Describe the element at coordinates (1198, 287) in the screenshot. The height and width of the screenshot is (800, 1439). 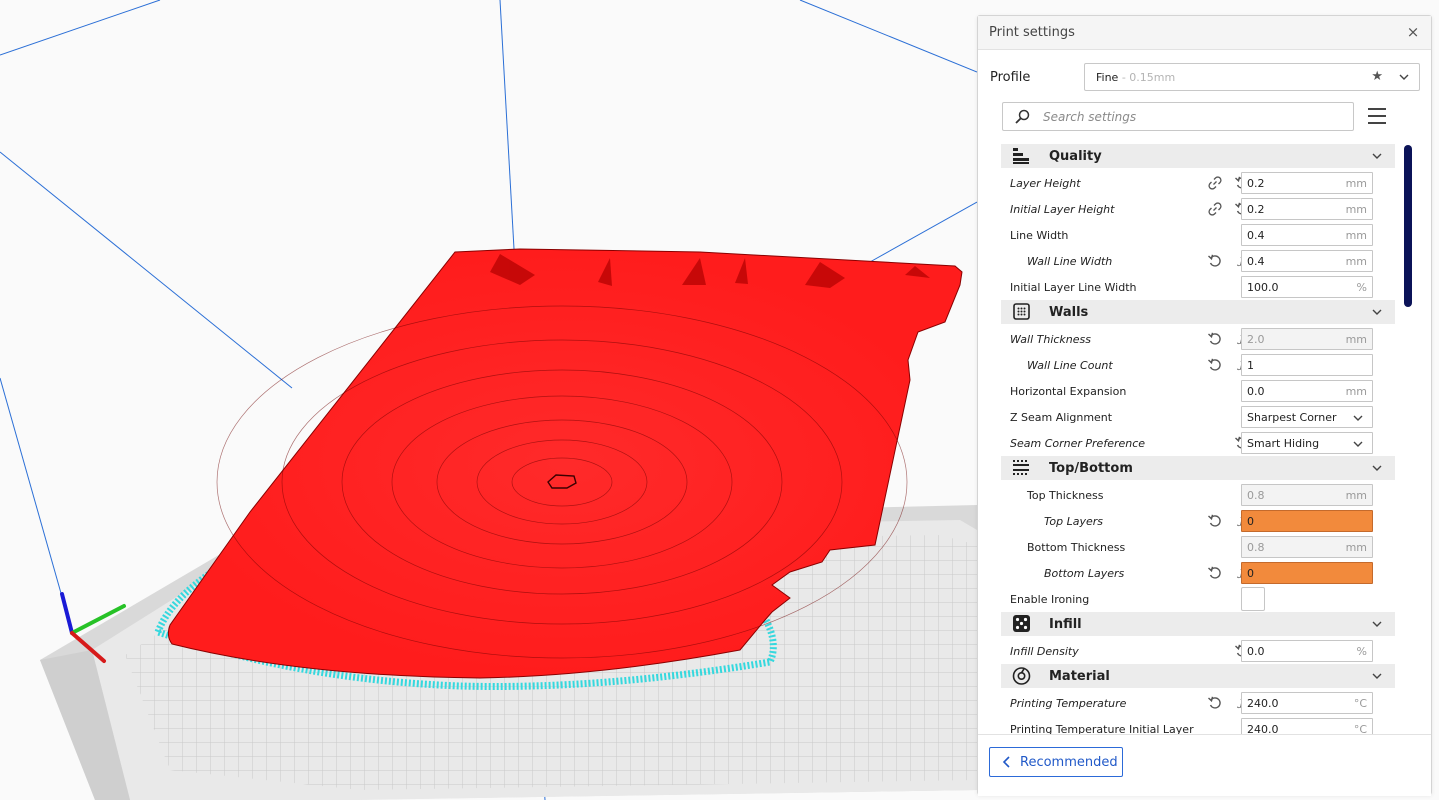
I see `setting-initial-layer-line-width: Initial Layer Line Width 100.0%` at that location.